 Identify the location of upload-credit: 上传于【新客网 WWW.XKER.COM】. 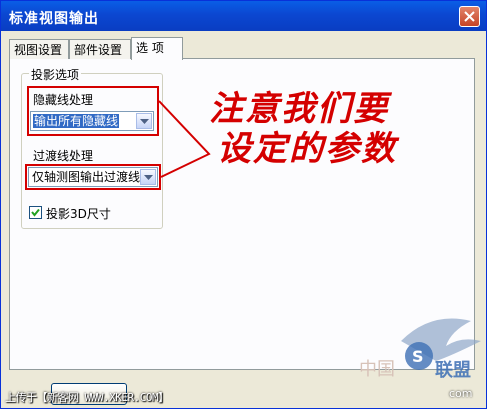
(87, 397).